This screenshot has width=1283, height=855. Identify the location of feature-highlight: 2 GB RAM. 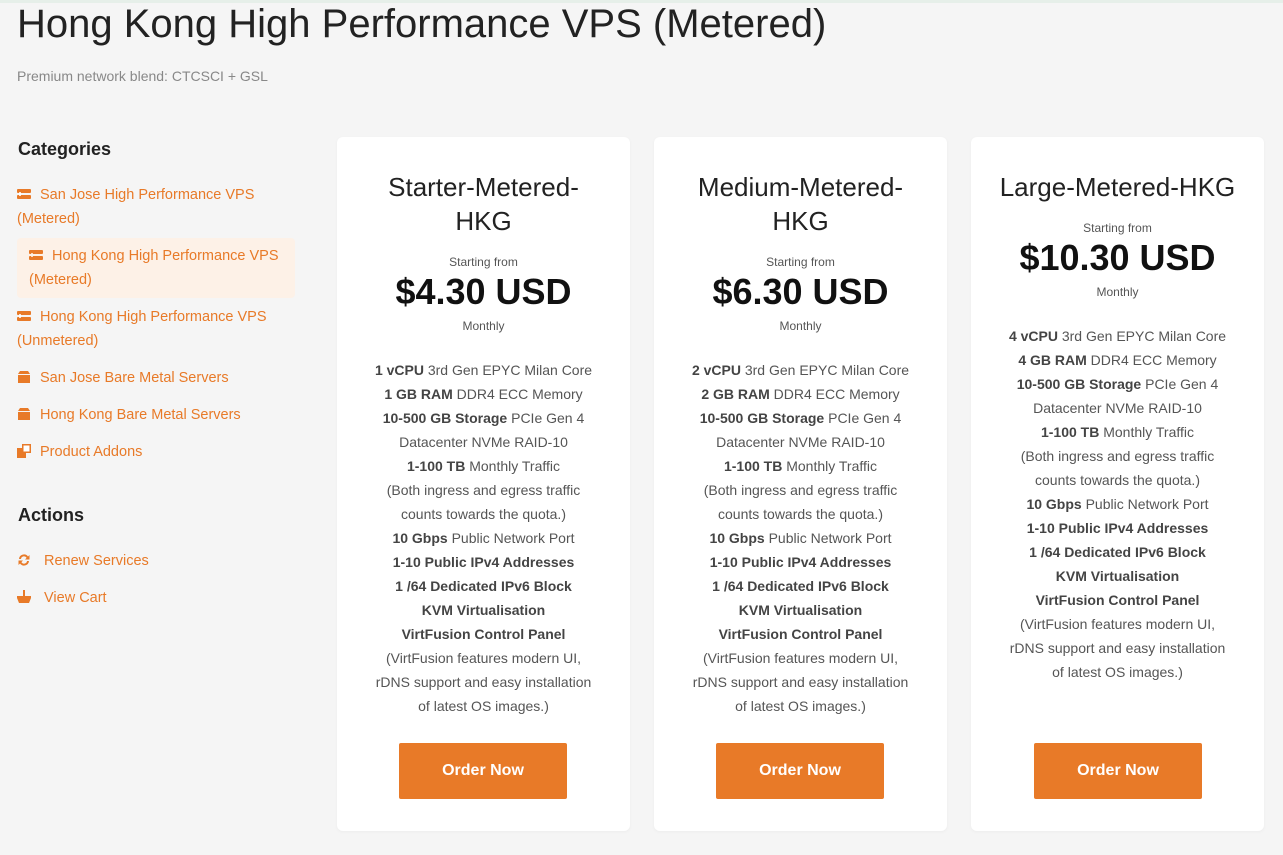
(735, 394).